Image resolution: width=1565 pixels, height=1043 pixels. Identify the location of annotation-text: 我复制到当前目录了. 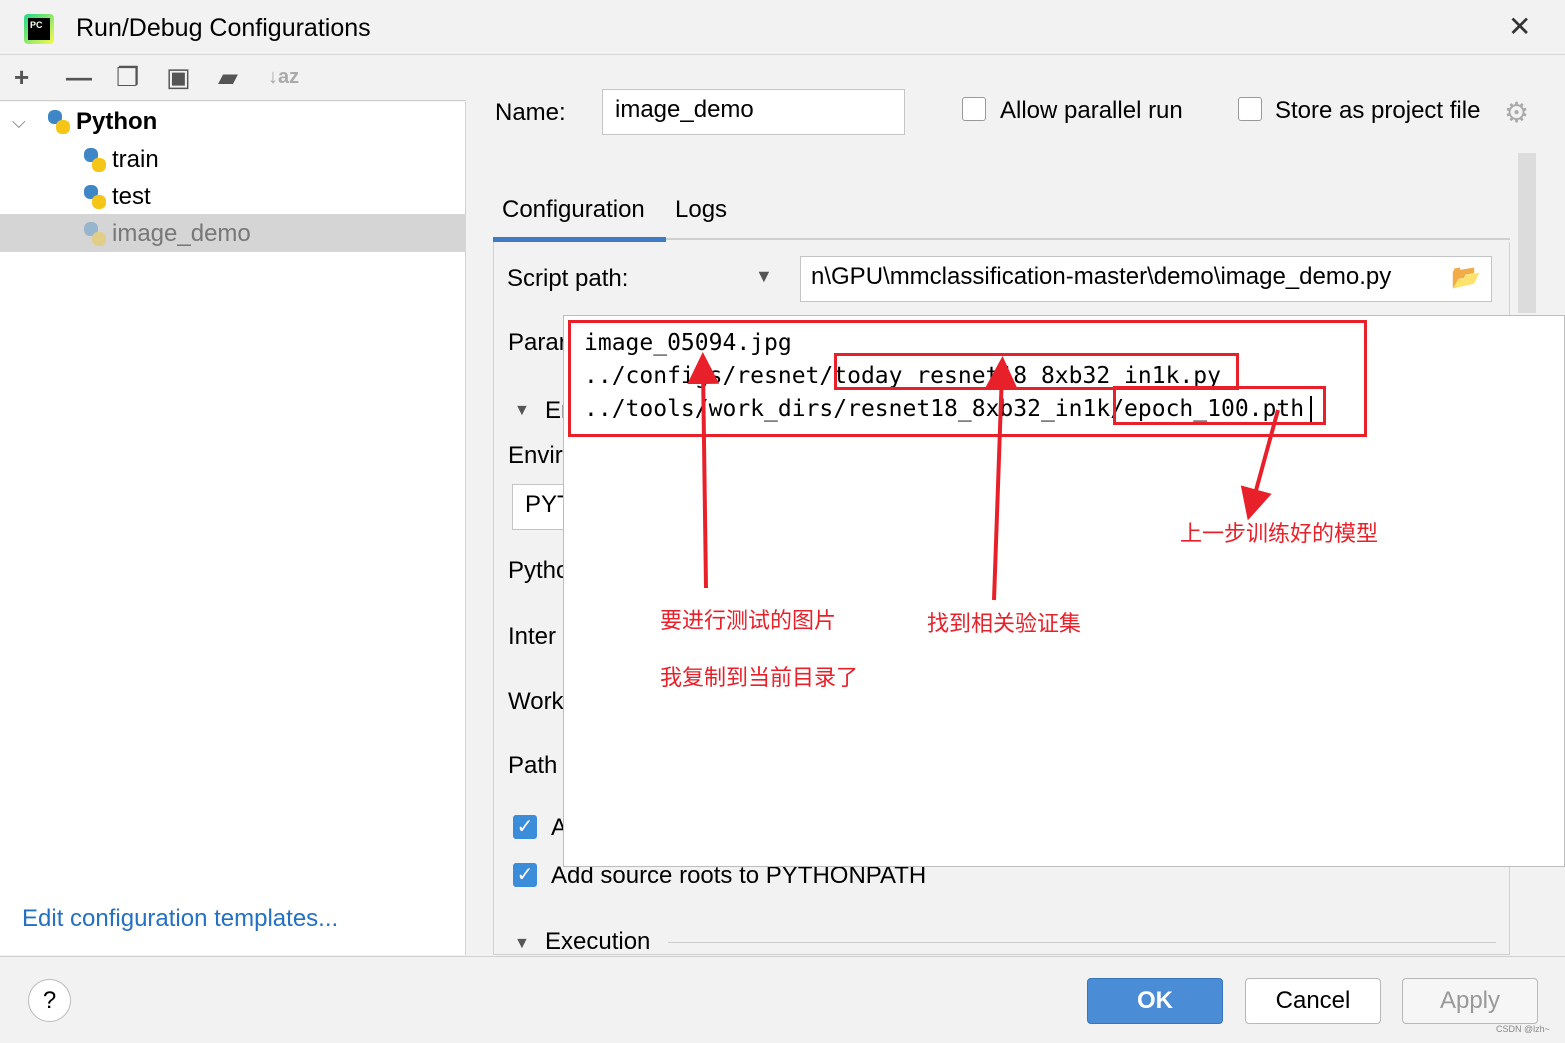
(759, 677).